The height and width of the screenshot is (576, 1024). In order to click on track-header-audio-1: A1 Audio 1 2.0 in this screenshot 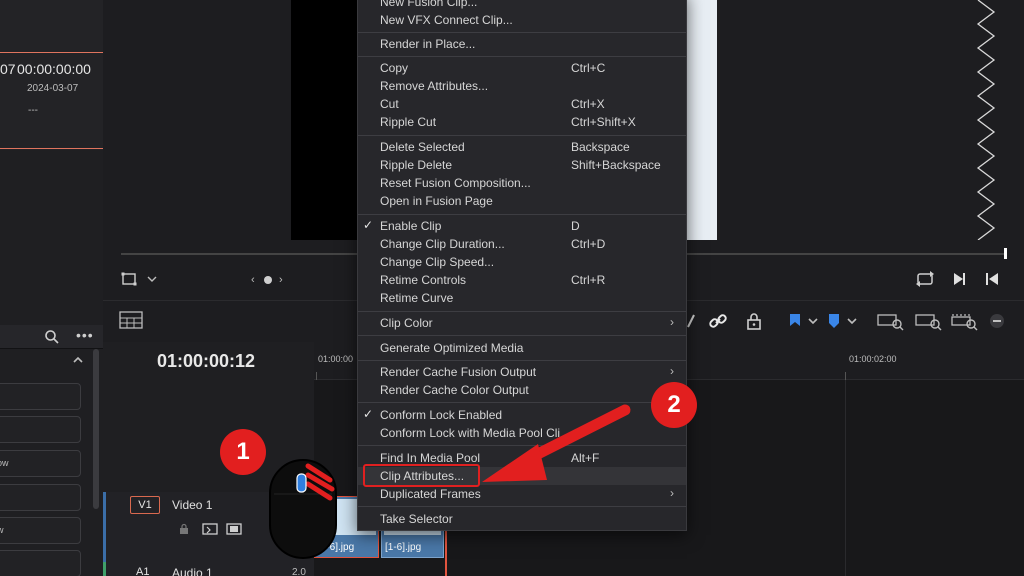, I will do `click(208, 569)`.